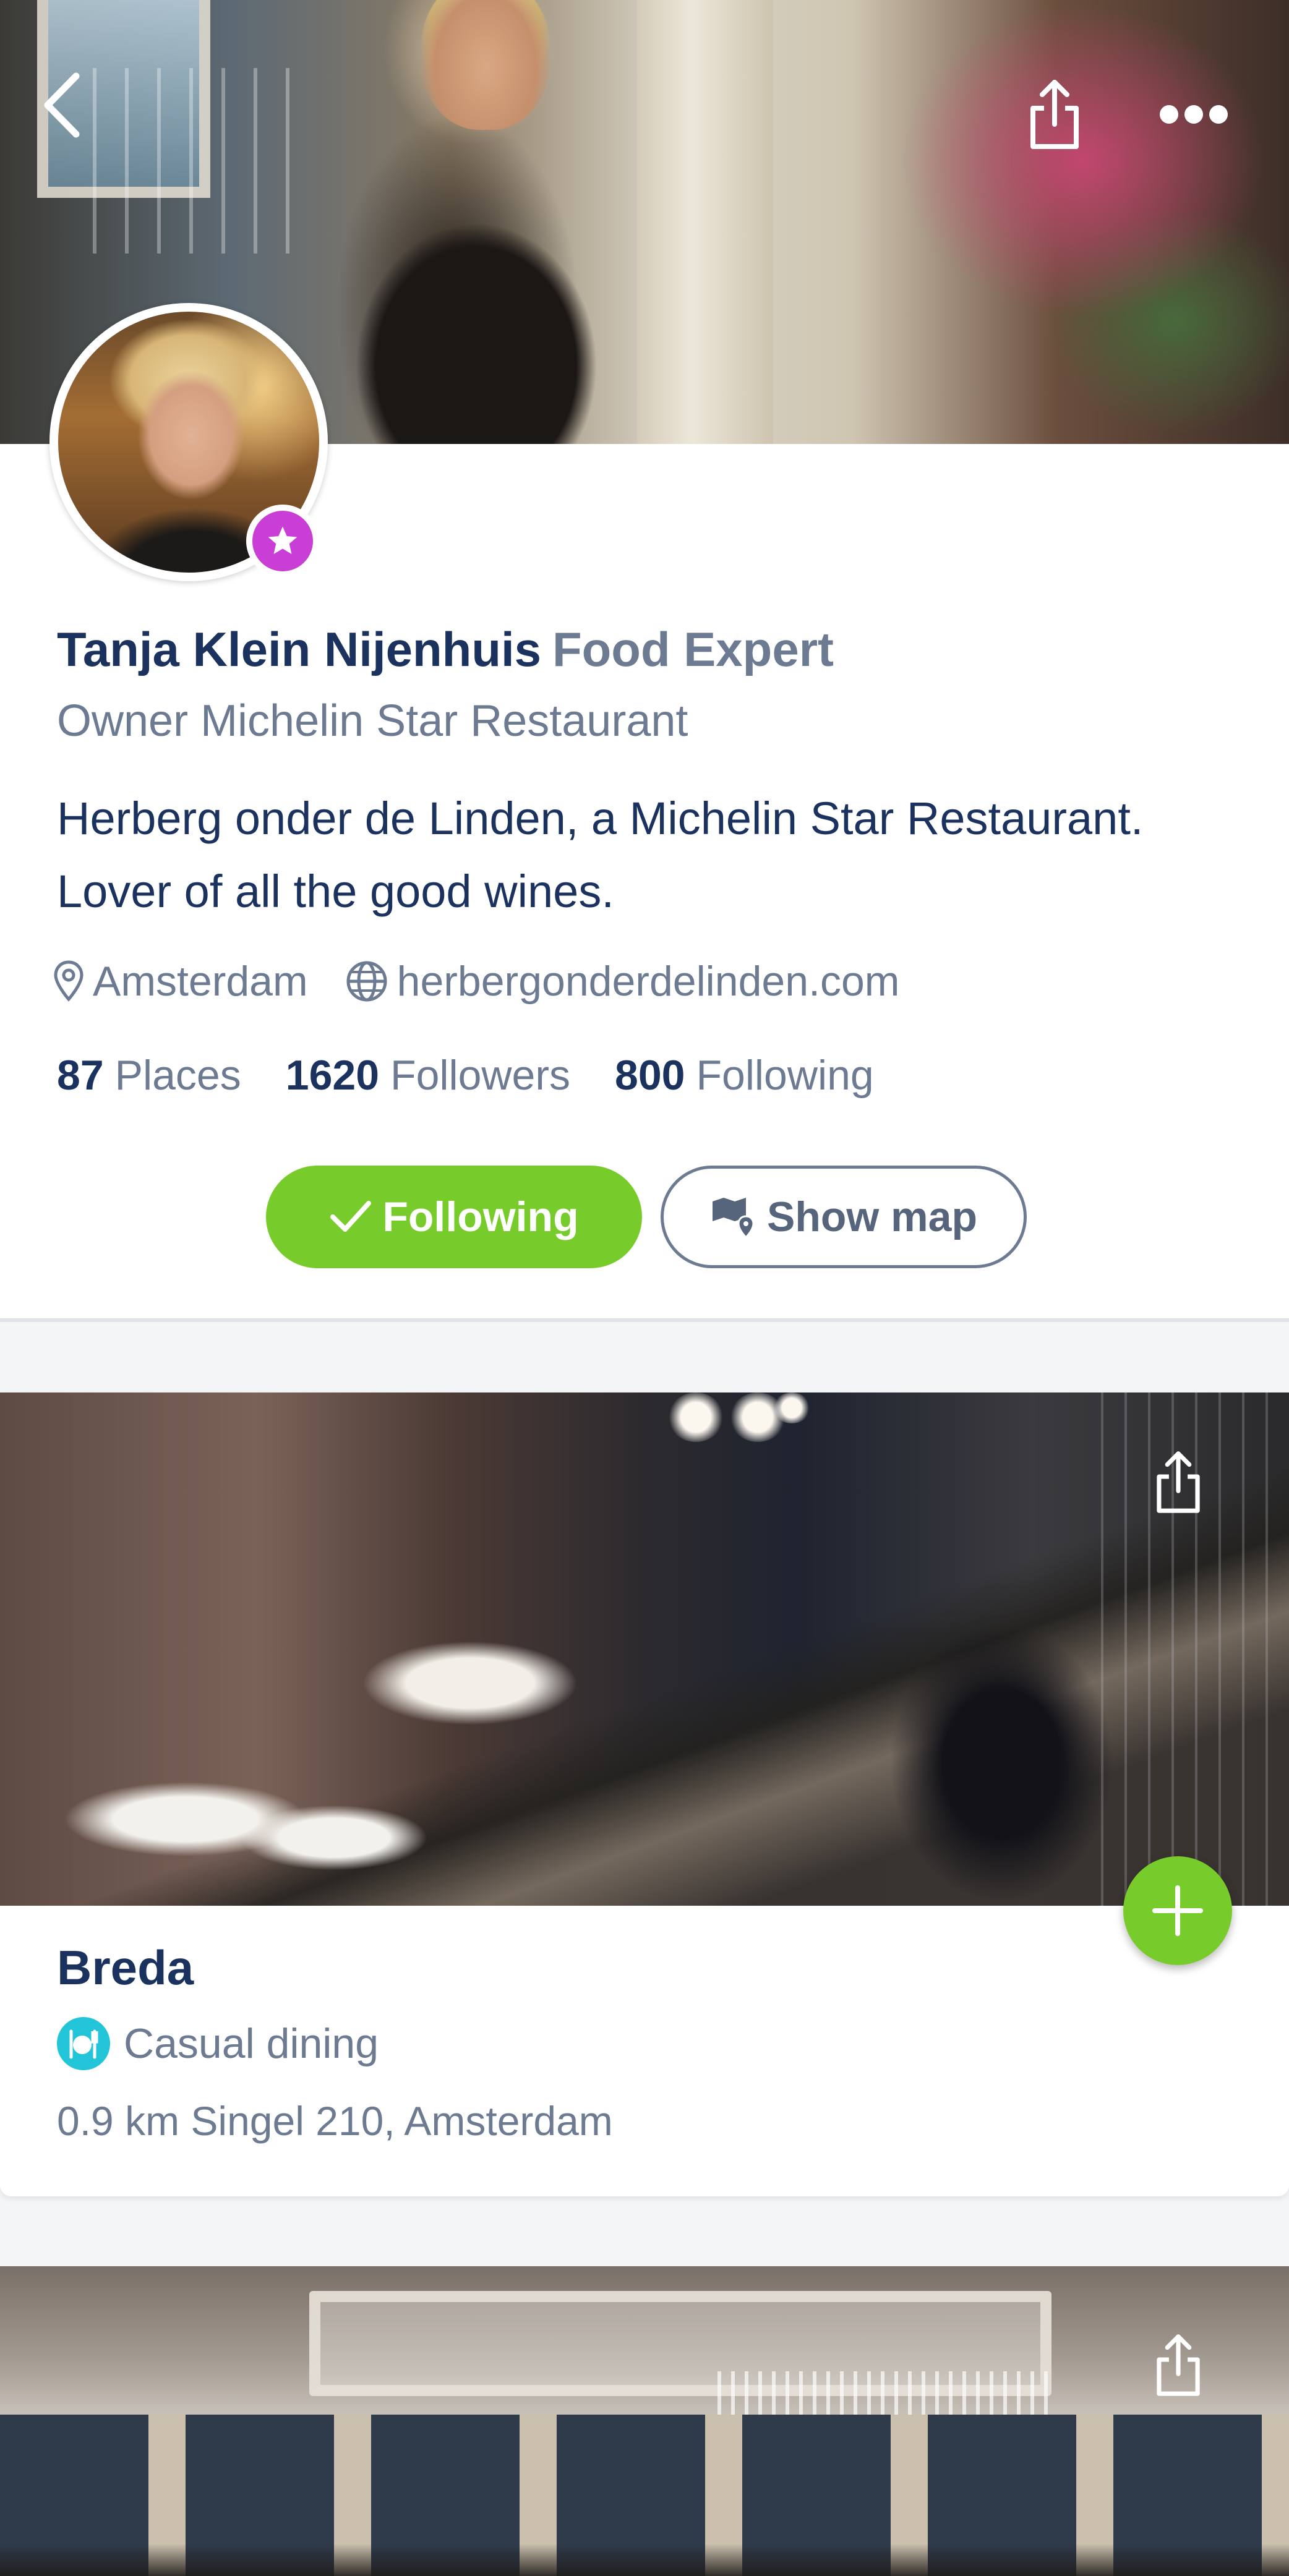 This screenshot has height=2576, width=1289. Describe the element at coordinates (351, 1216) in the screenshot. I see `check-icon` at that location.